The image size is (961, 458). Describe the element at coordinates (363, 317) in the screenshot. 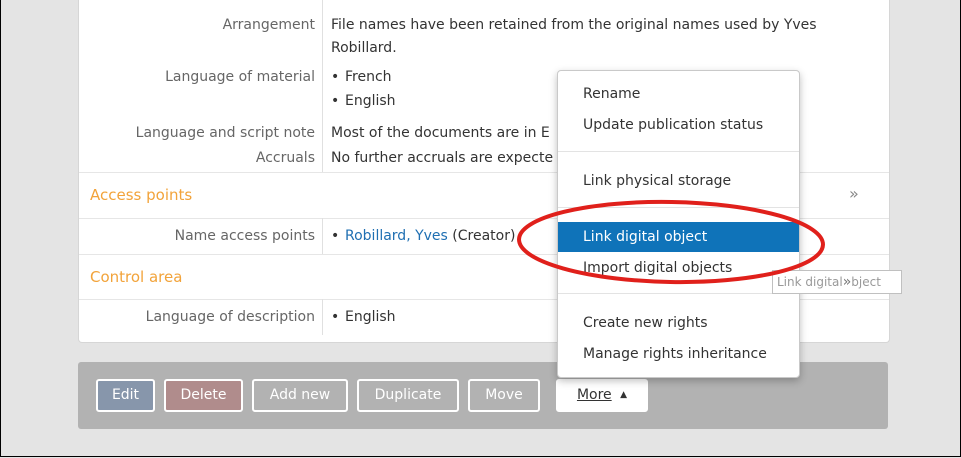

I see `language-of-description-value: • English` at that location.